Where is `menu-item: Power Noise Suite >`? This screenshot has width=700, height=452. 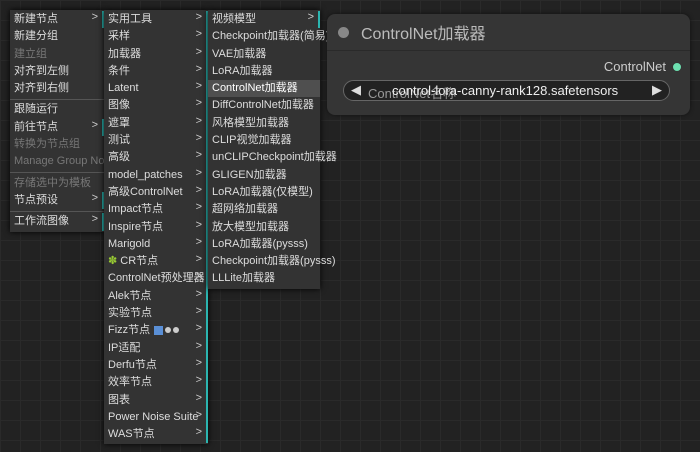
menu-item: Power Noise Suite > is located at coordinates (156, 417).